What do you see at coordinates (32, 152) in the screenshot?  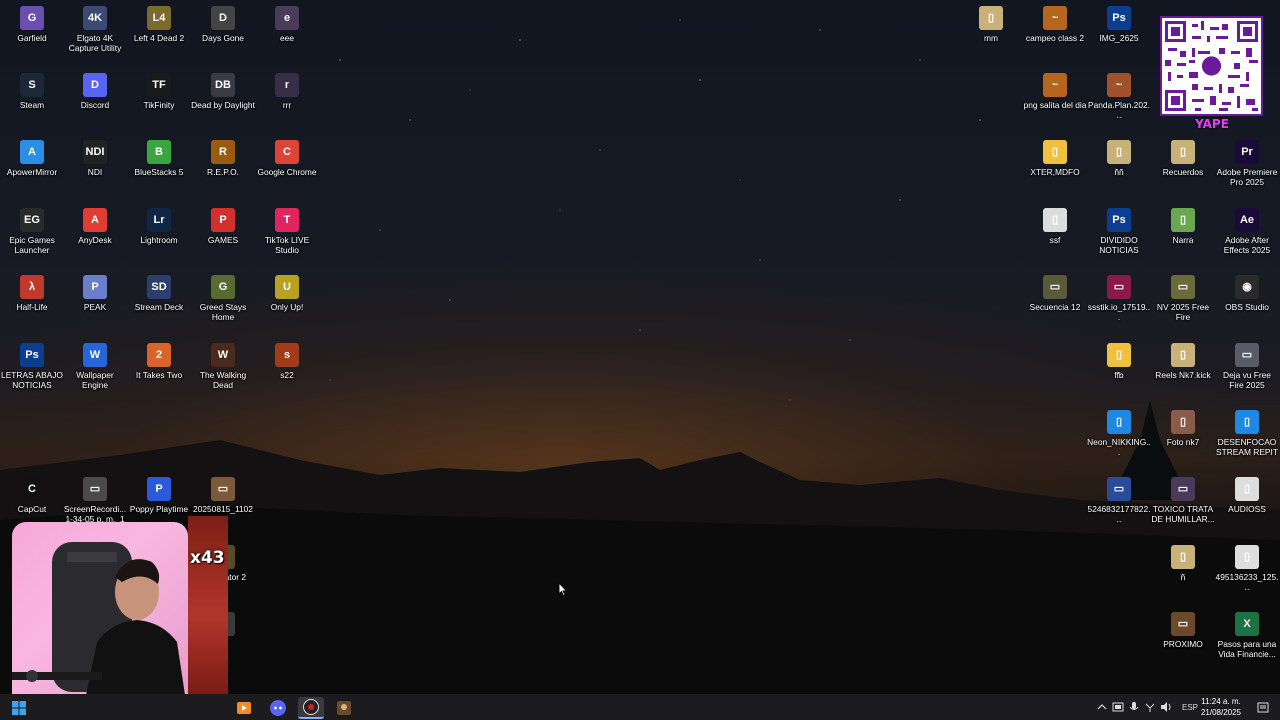 I see `app-icon: A` at bounding box center [32, 152].